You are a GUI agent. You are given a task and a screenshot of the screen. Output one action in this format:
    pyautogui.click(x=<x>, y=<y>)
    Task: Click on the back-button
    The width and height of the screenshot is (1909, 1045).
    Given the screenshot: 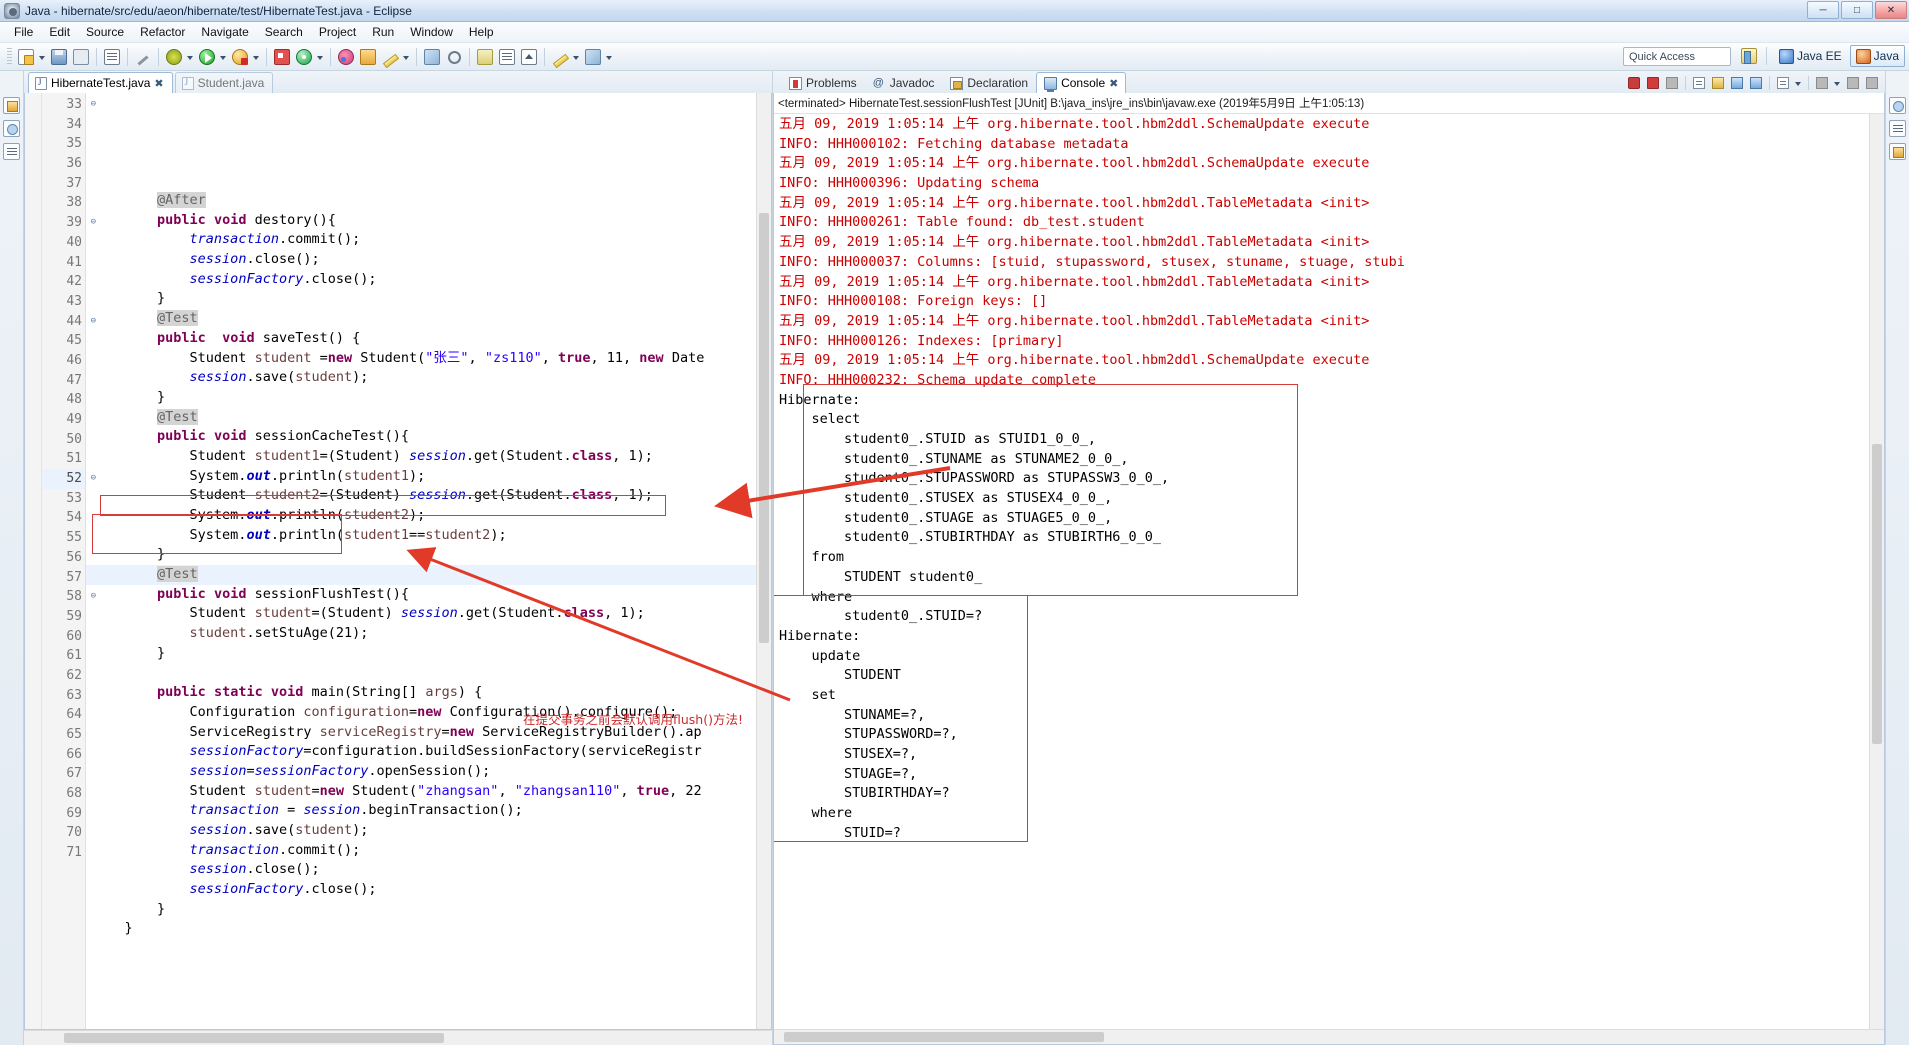 What is the action you would take?
    pyautogui.click(x=560, y=57)
    